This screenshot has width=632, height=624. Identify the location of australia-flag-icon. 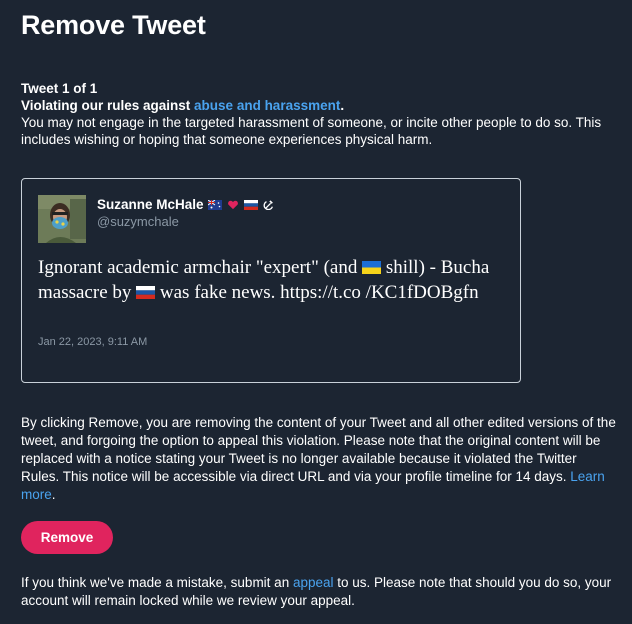
(214, 204).